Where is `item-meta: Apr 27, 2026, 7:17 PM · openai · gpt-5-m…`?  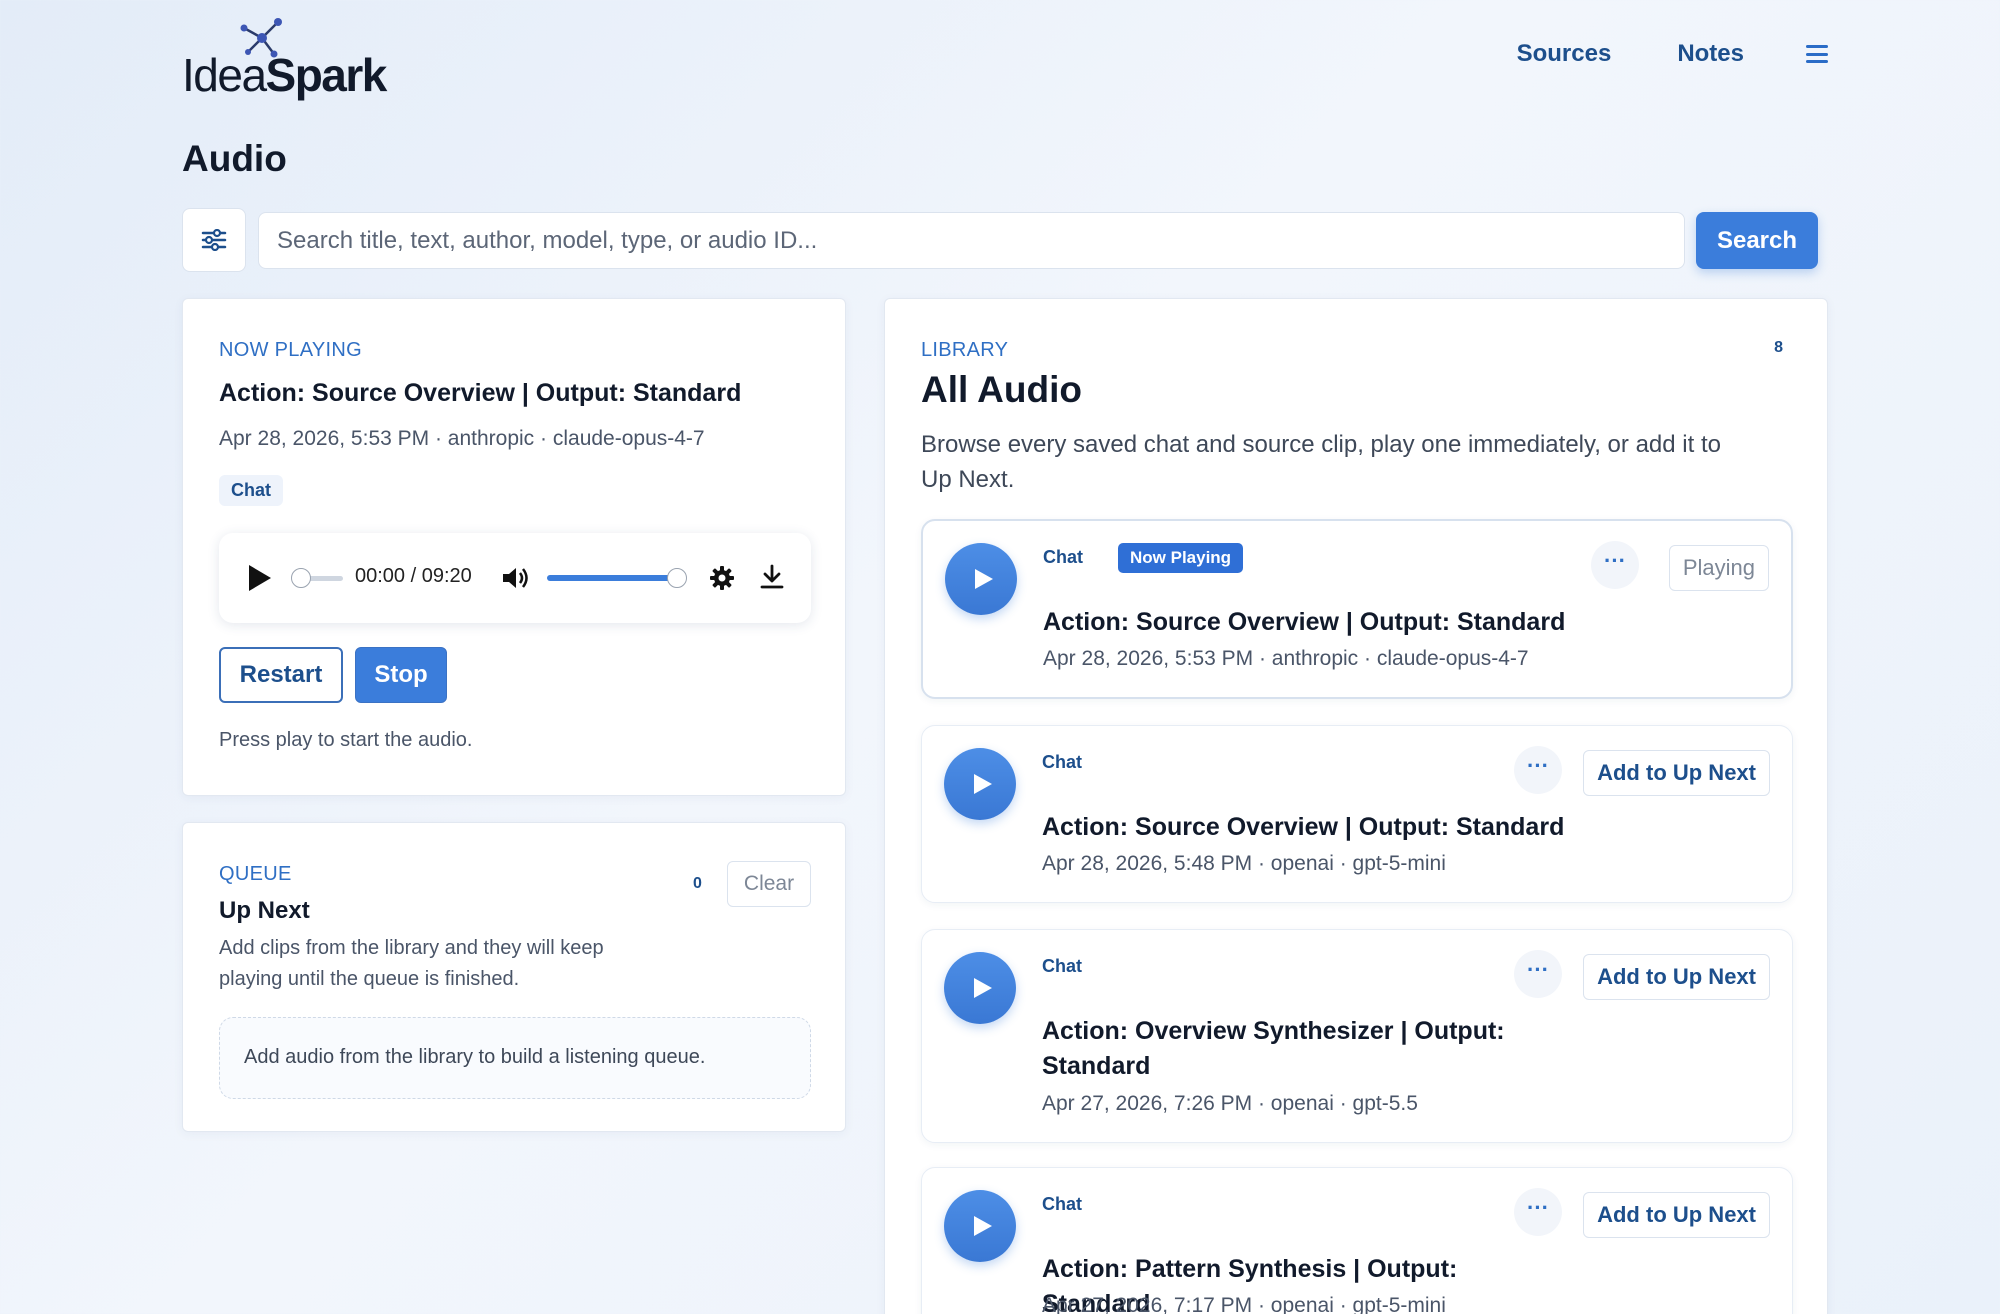
item-meta: Apr 27, 2026, 7:17 PM · openai · gpt-5-m… is located at coordinates (1244, 1304).